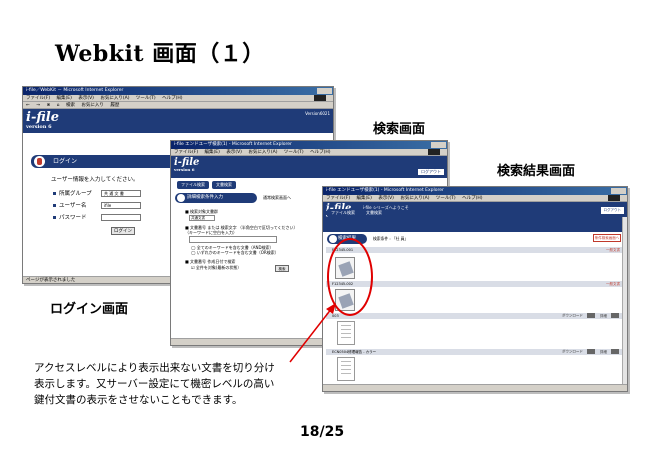 Image resolution: width=650 pixels, height=450 pixels. What do you see at coordinates (123, 231) in the screenshot?
I see `login-button: ログイン` at bounding box center [123, 231].